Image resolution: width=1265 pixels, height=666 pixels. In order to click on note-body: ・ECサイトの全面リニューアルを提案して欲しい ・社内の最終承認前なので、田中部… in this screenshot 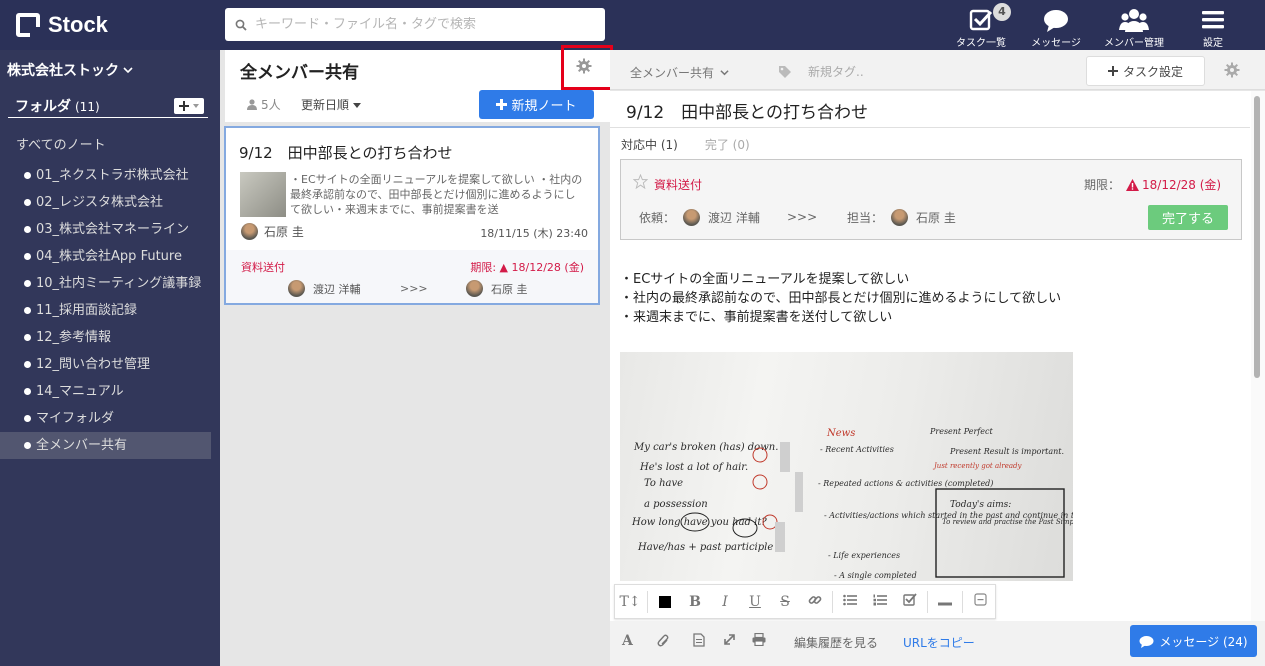, I will do `click(840, 298)`.